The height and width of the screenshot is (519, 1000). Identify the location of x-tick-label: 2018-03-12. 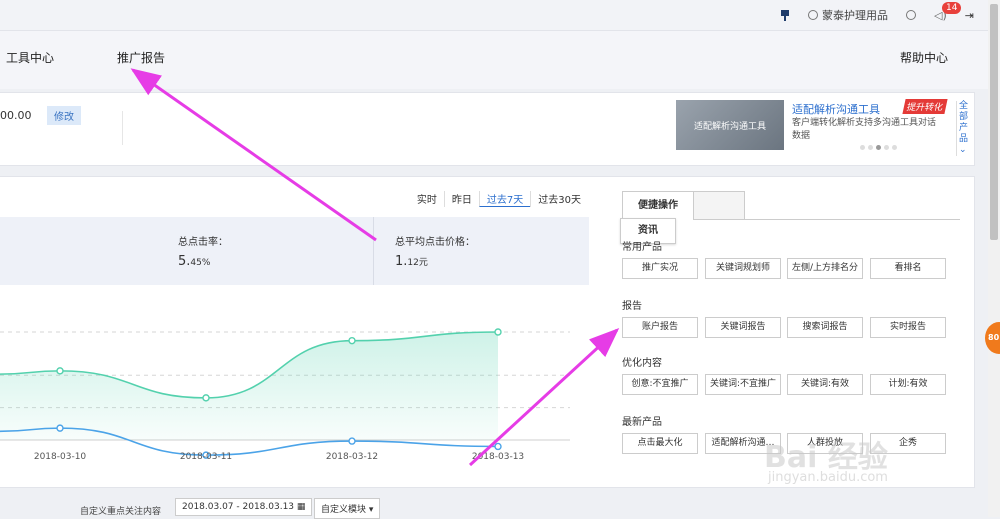
(352, 457).